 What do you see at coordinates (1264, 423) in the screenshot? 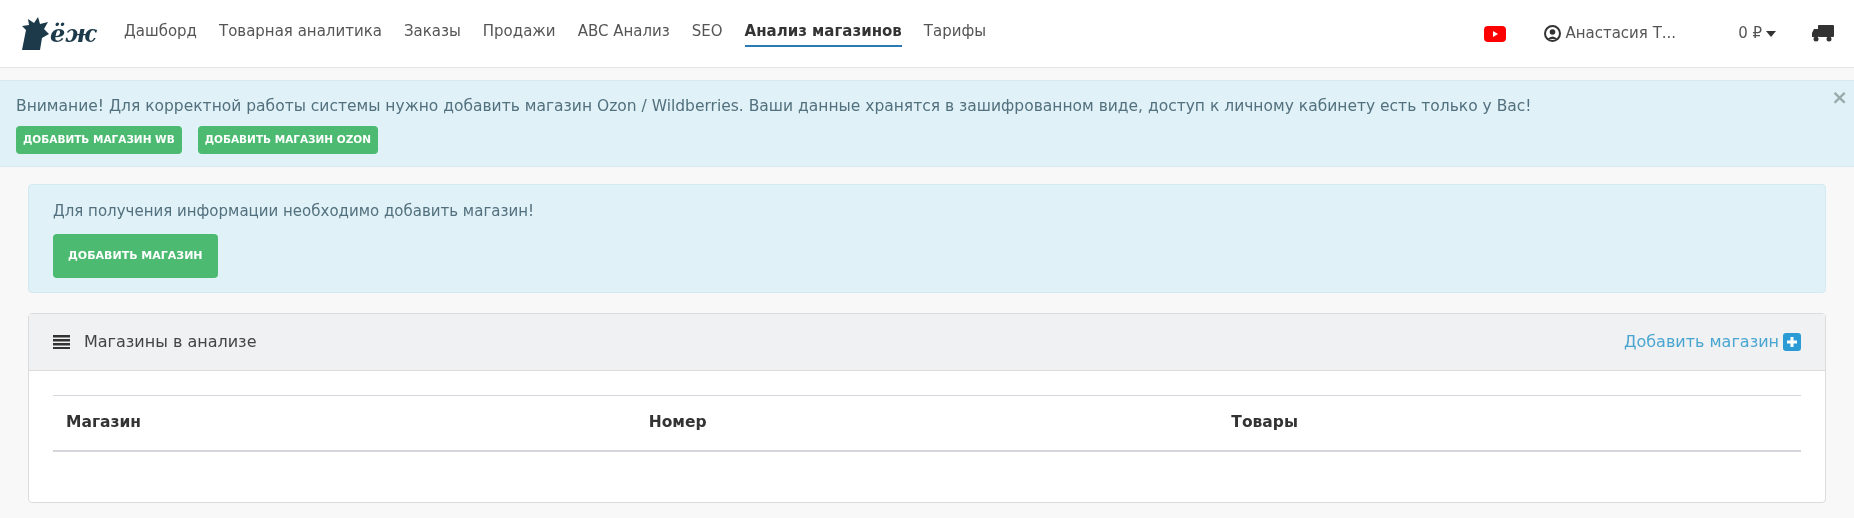
I see `column-header: Товары` at bounding box center [1264, 423].